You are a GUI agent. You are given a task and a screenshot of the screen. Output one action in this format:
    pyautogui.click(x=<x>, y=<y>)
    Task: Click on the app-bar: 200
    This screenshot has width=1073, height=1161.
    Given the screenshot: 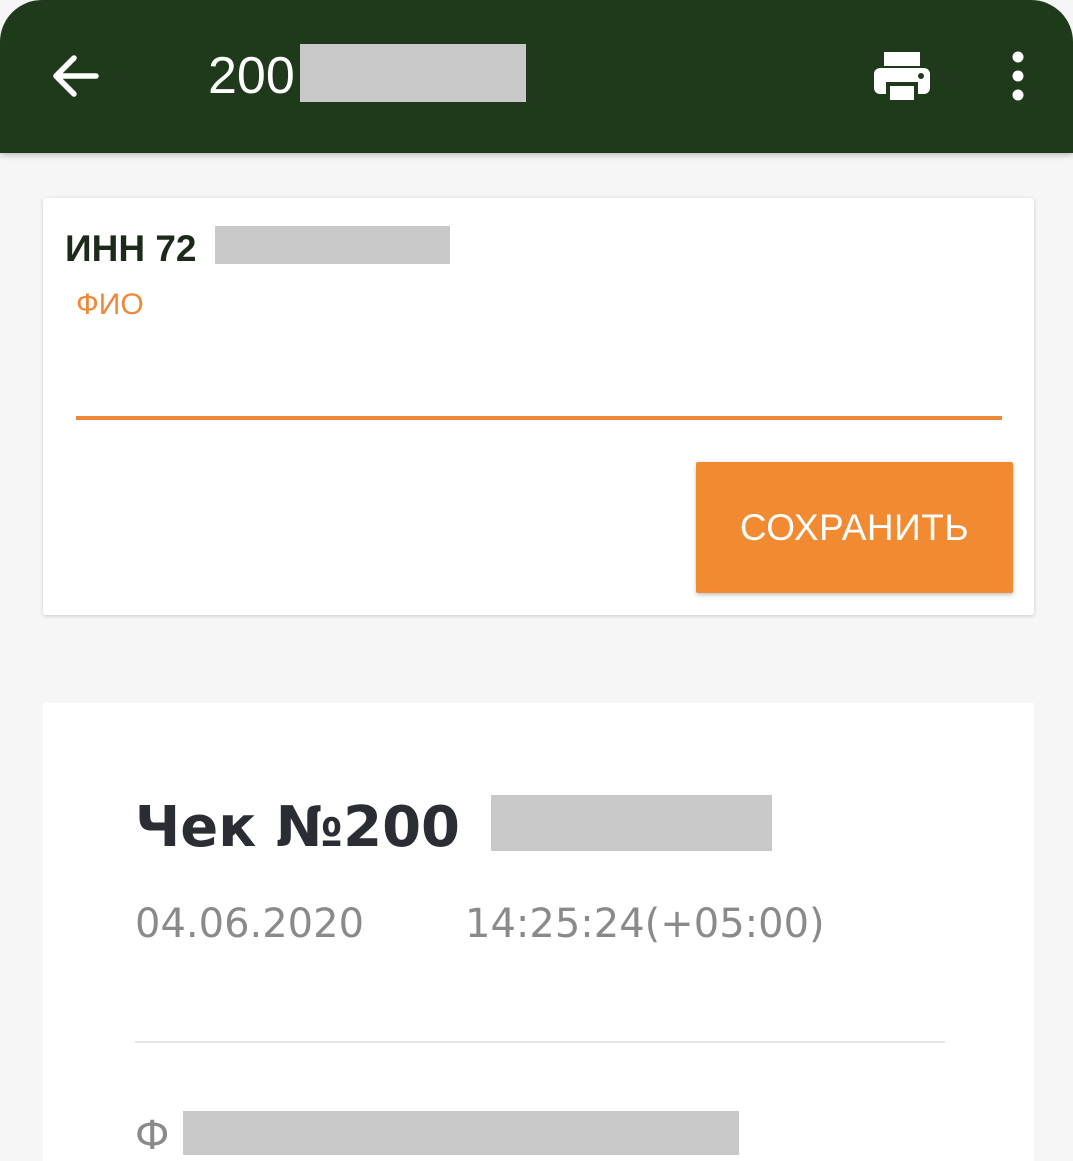 What is the action you would take?
    pyautogui.click(x=536, y=76)
    